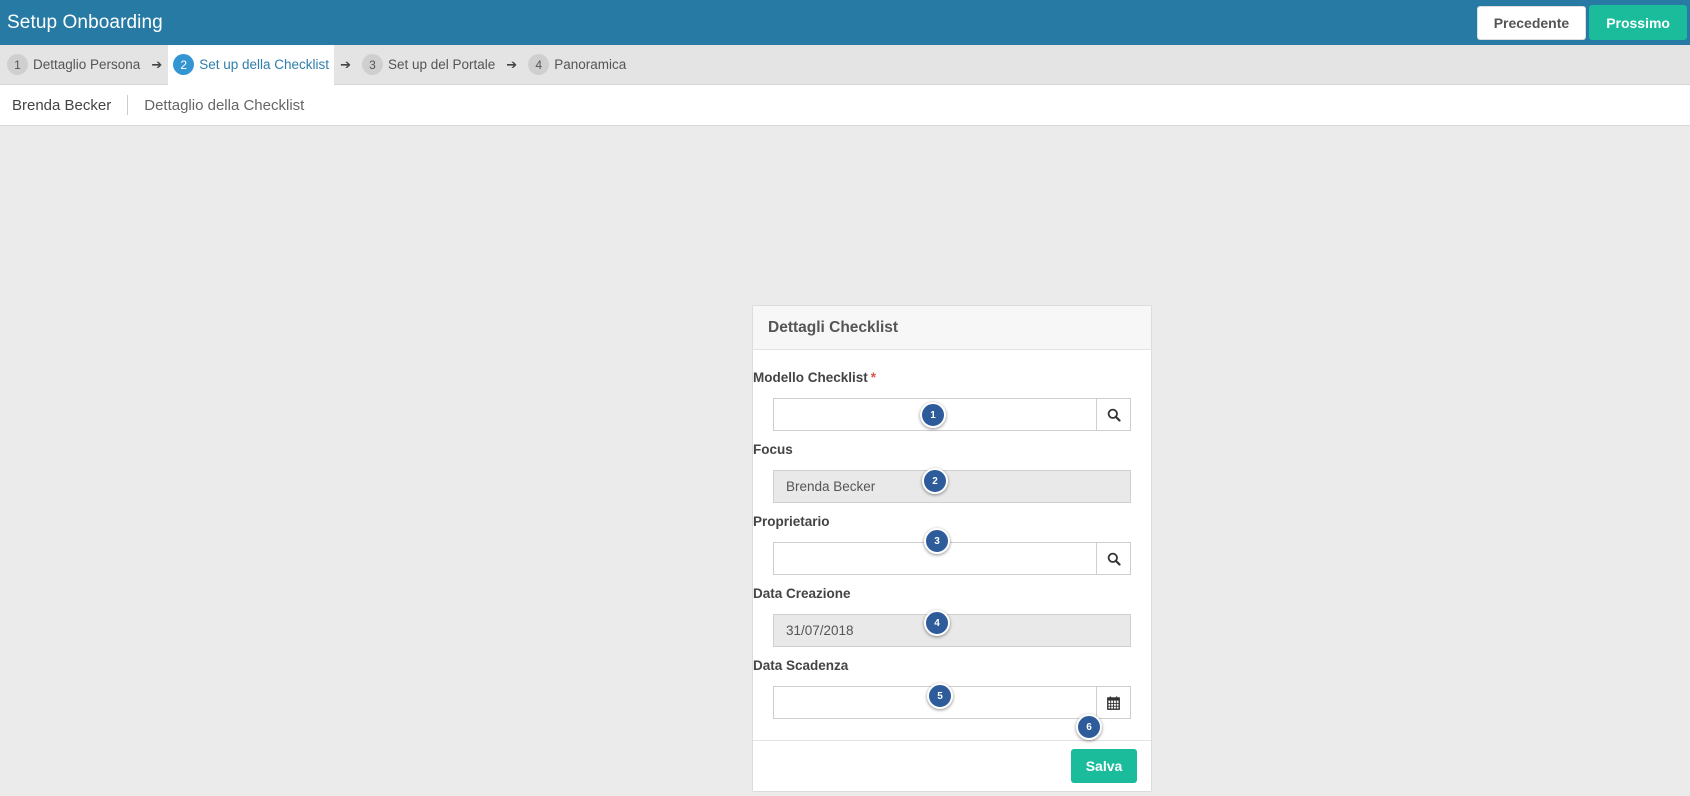  What do you see at coordinates (128, 105) in the screenshot?
I see `breadcrumb-divider` at bounding box center [128, 105].